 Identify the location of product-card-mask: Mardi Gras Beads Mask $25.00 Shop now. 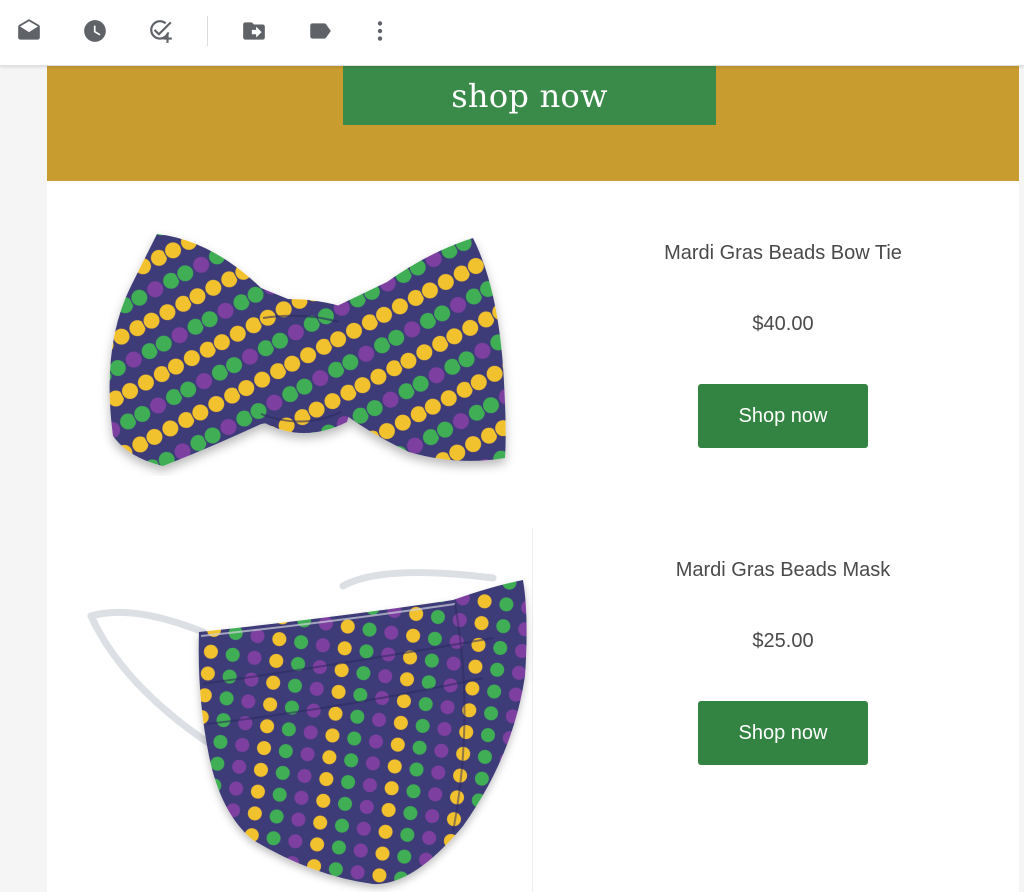
(783, 661).